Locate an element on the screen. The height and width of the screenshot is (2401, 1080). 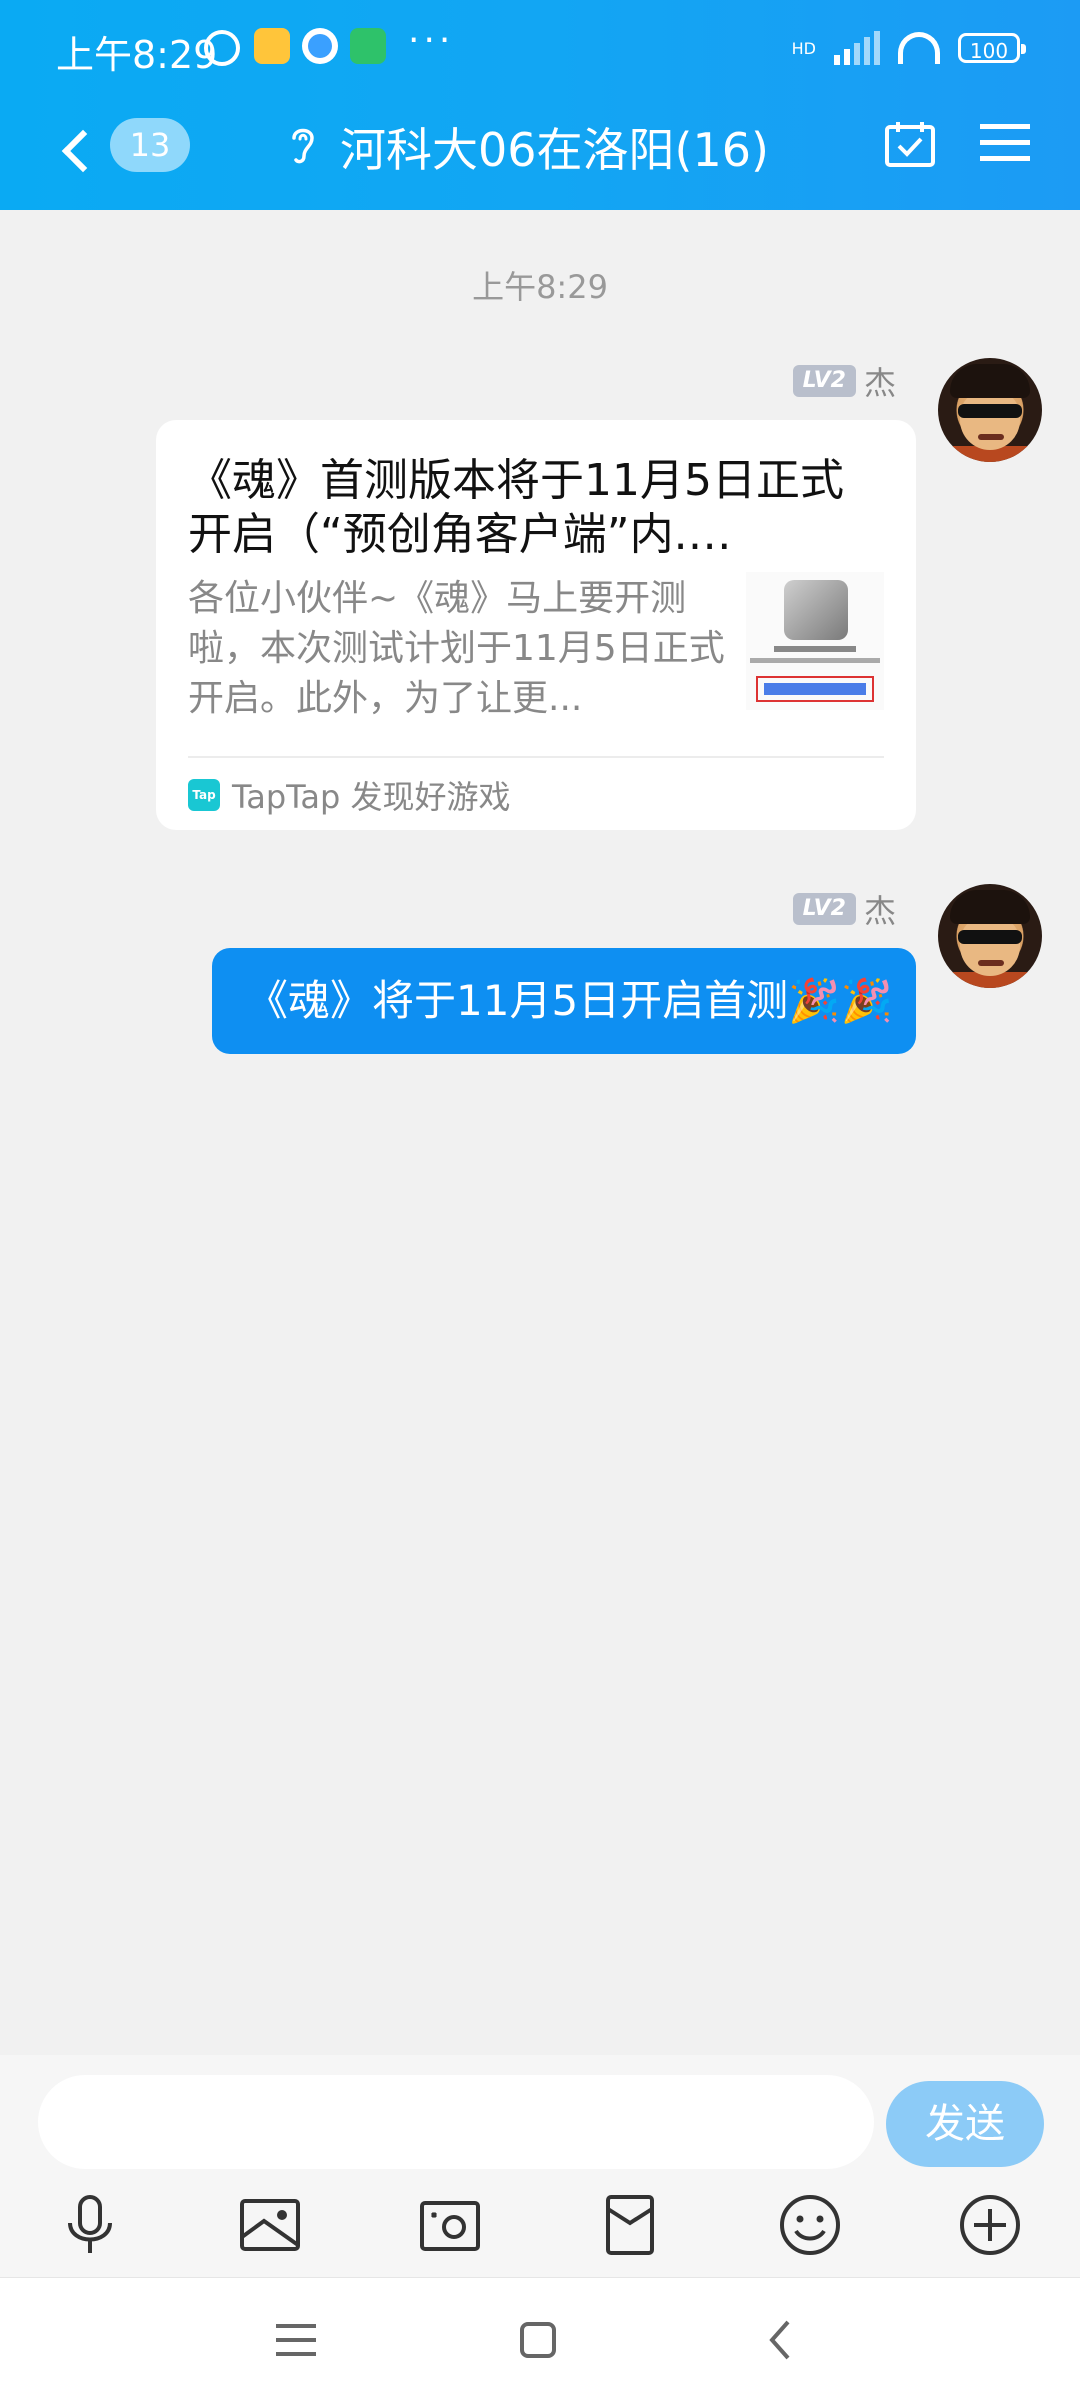
system-back-icon is located at coordinates (782, 2340).